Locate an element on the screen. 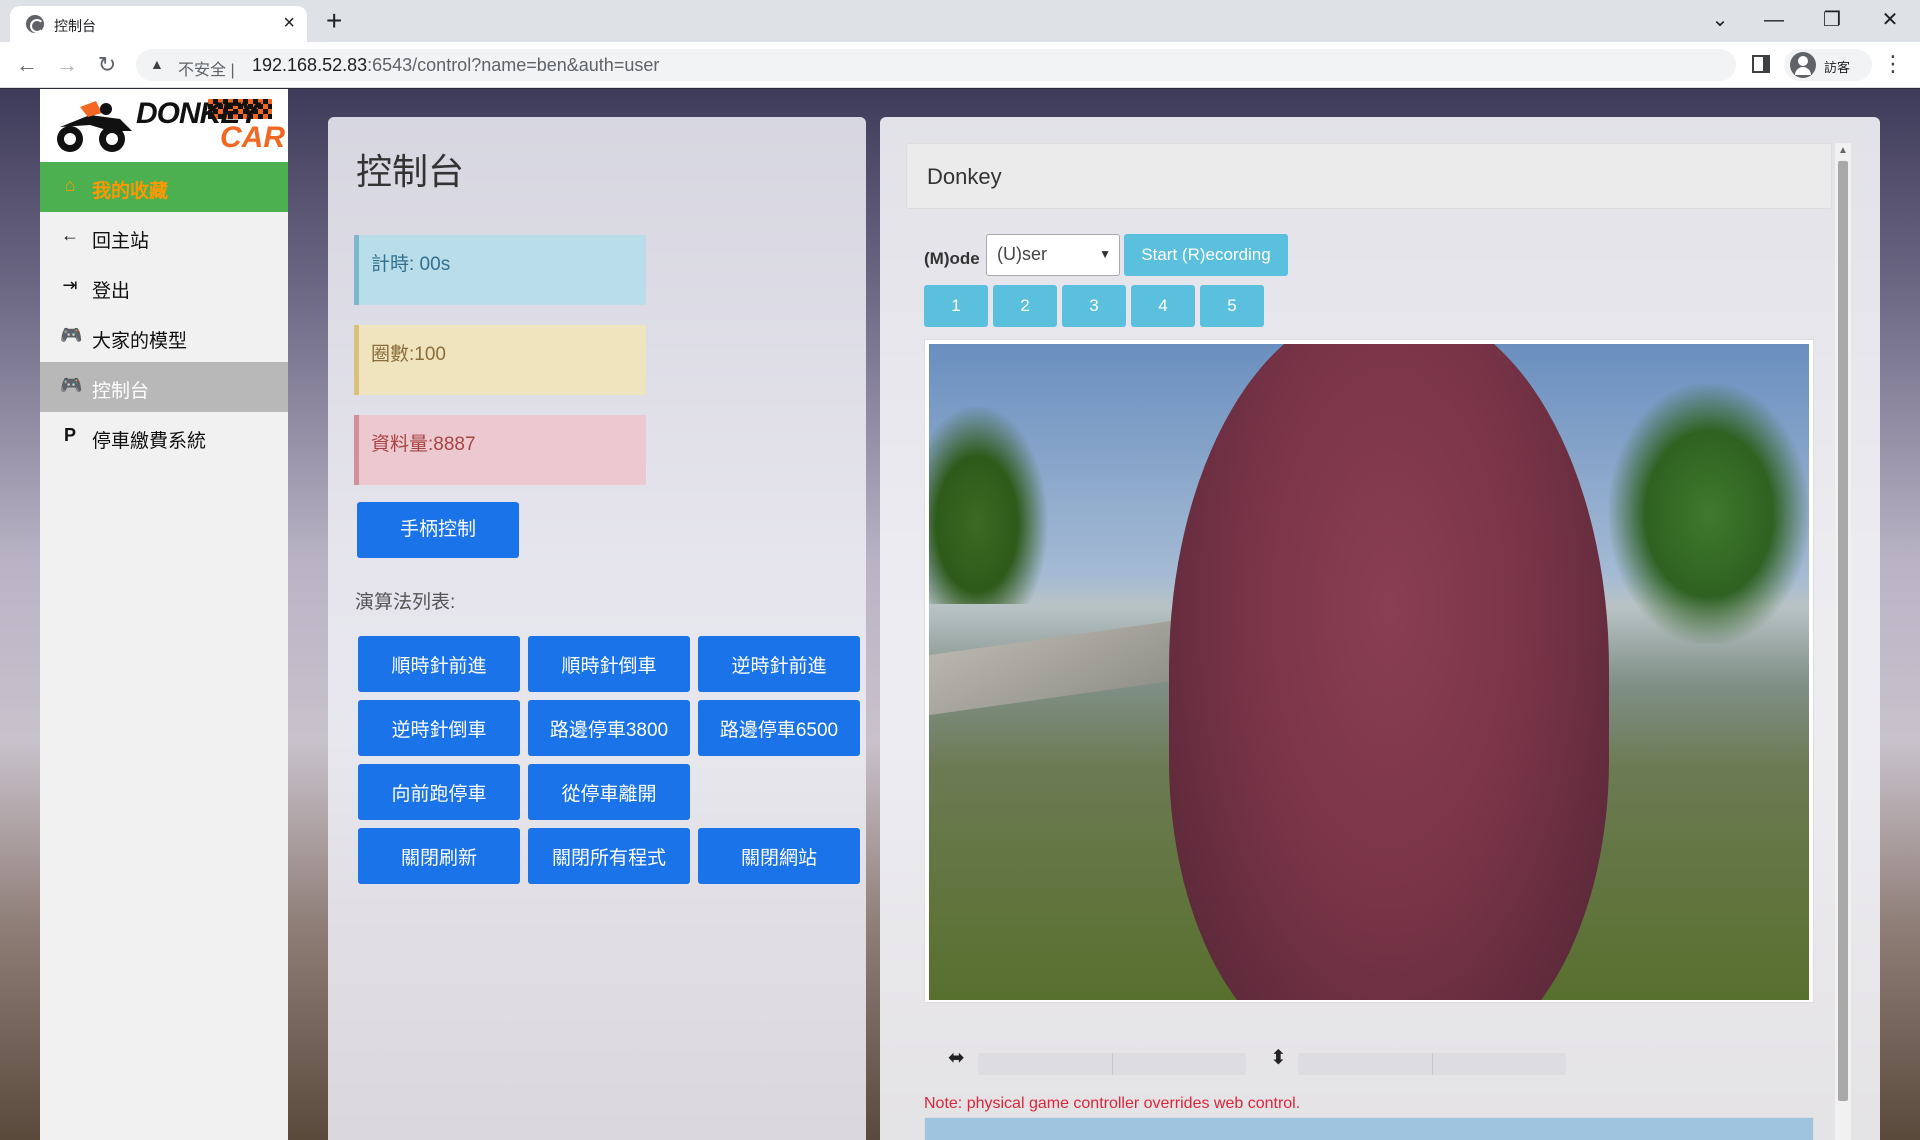 This screenshot has height=1140, width=1920. algo-button-ccw-forward: 逆時針前進 is located at coordinates (779, 664).